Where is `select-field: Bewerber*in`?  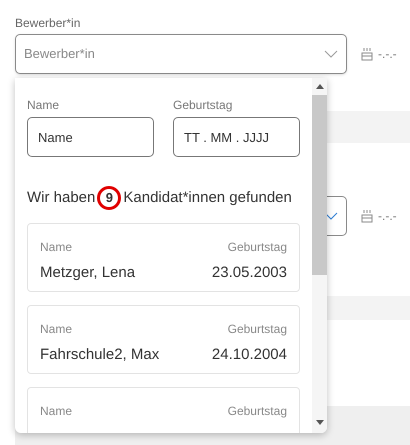 select-field: Bewerber*in is located at coordinates (181, 54).